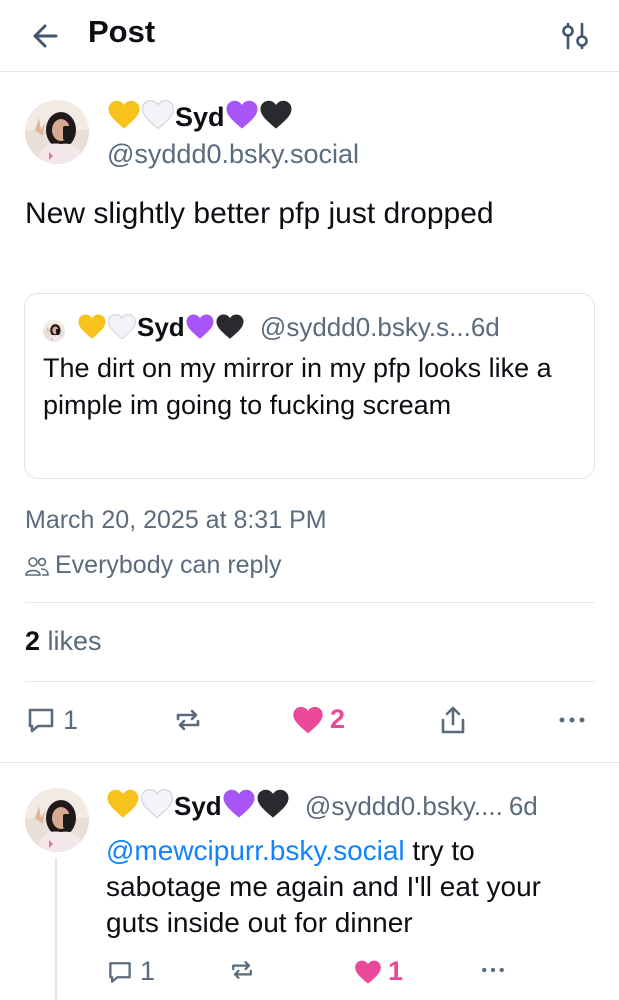 Image resolution: width=619 pixels, height=1000 pixels. I want to click on post-text: New slightly better pfp just dropped, so click(259, 213).